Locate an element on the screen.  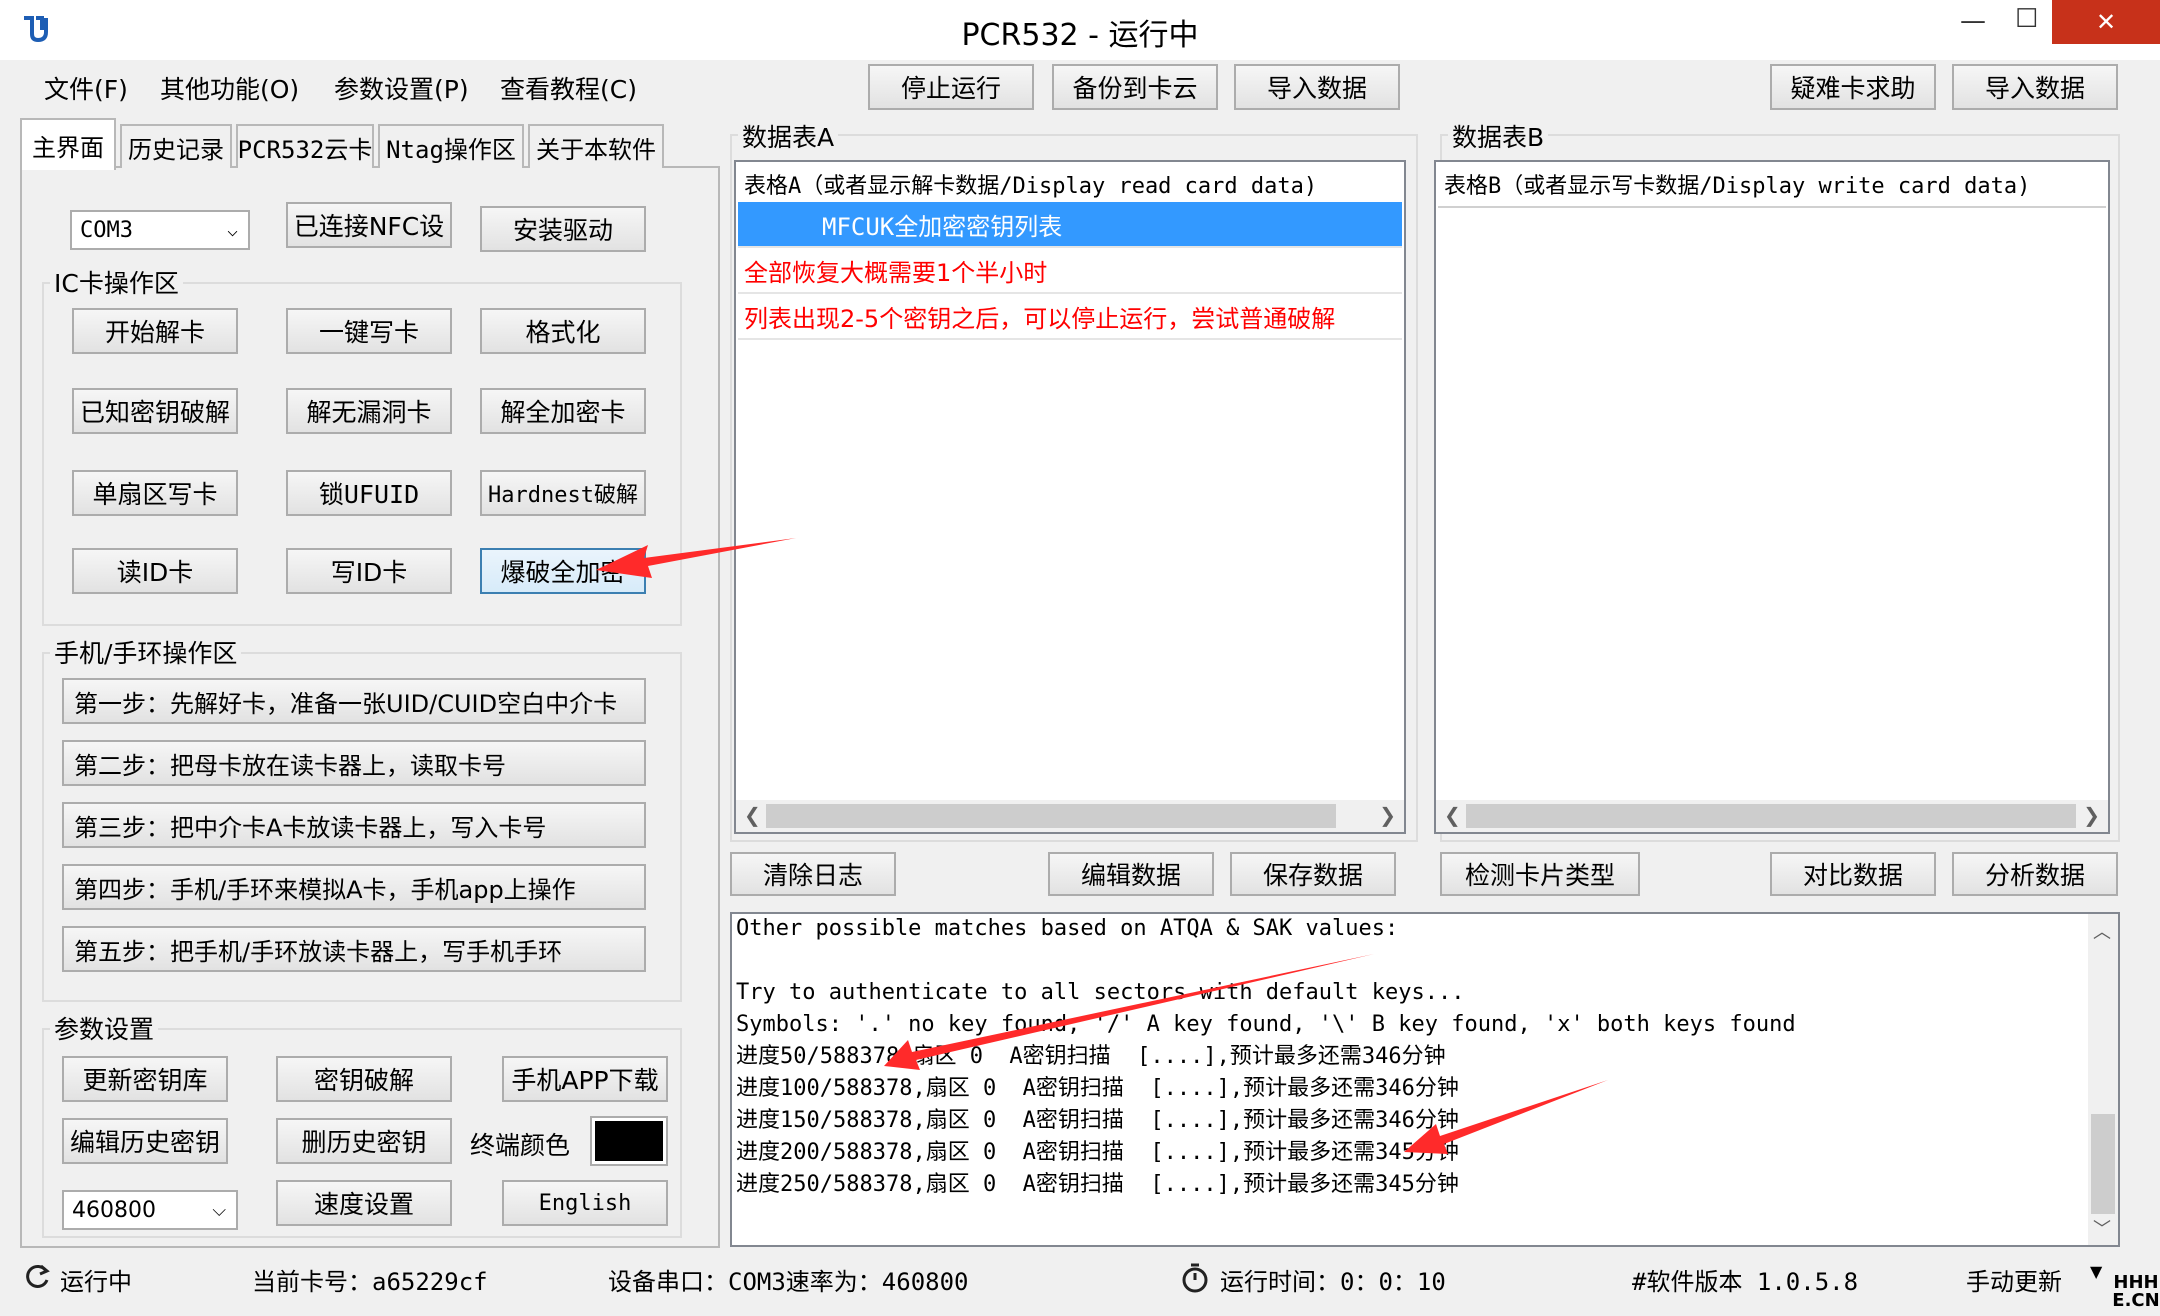
close-button: ✕ is located at coordinates (2106, 22).